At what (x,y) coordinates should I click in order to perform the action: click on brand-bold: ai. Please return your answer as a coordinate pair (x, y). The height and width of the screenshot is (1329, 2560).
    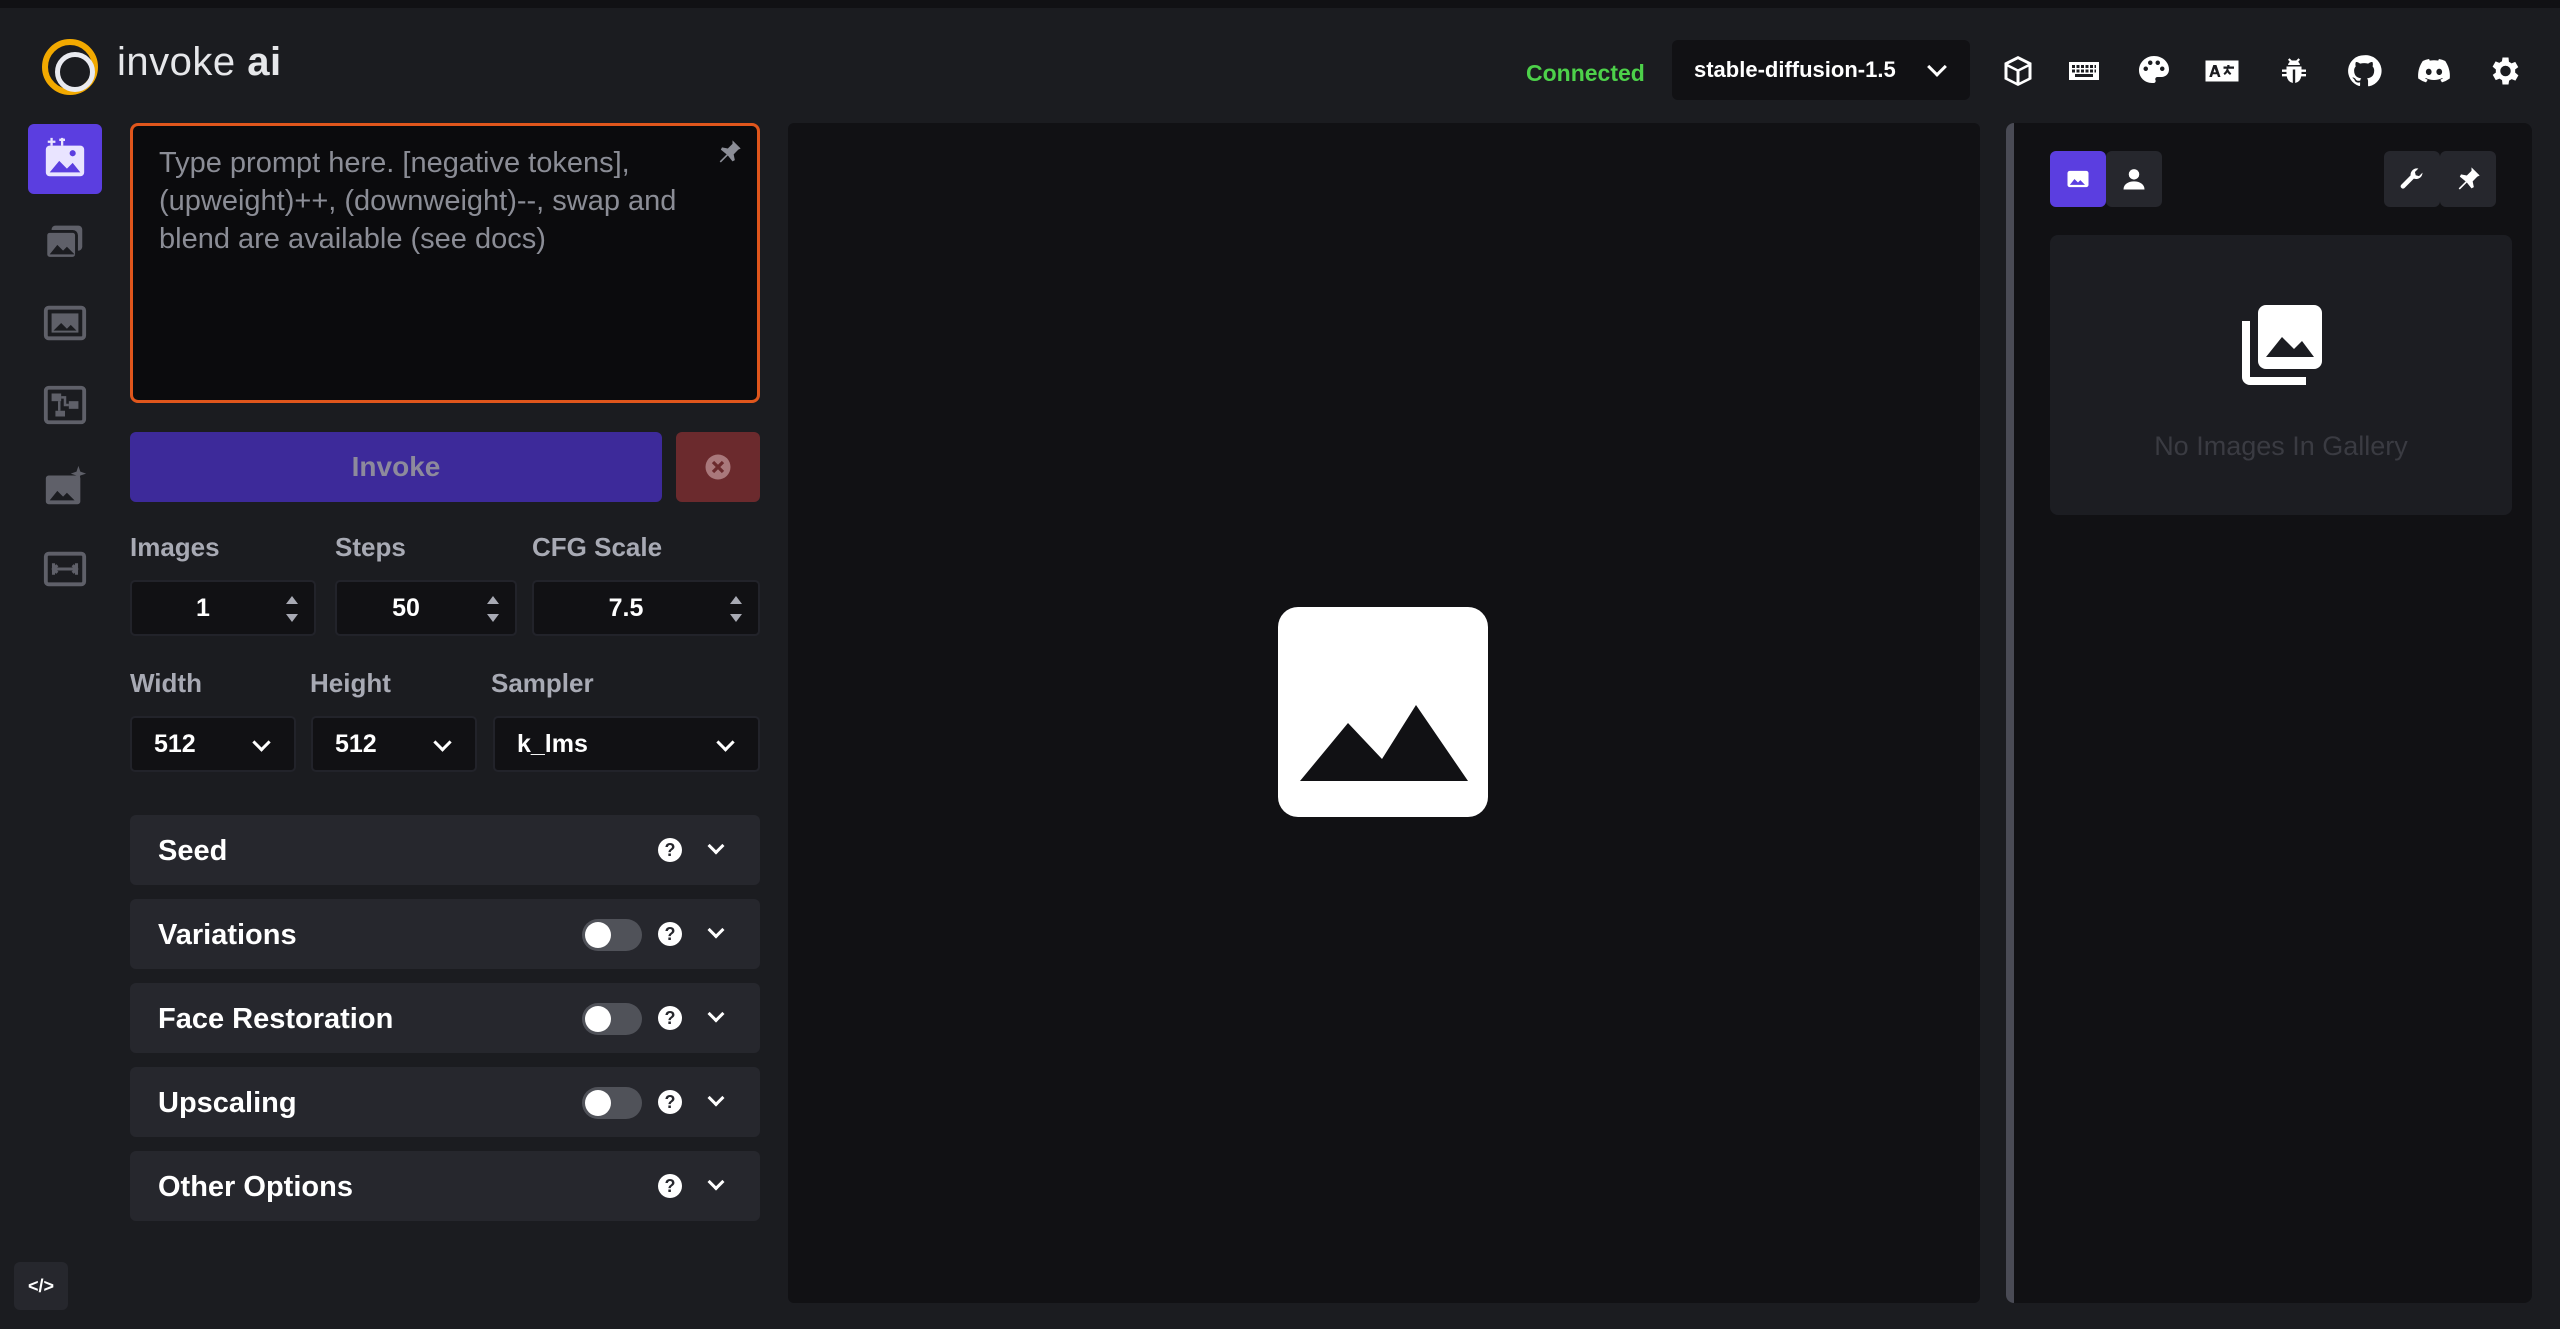
    Looking at the image, I should click on (264, 62).